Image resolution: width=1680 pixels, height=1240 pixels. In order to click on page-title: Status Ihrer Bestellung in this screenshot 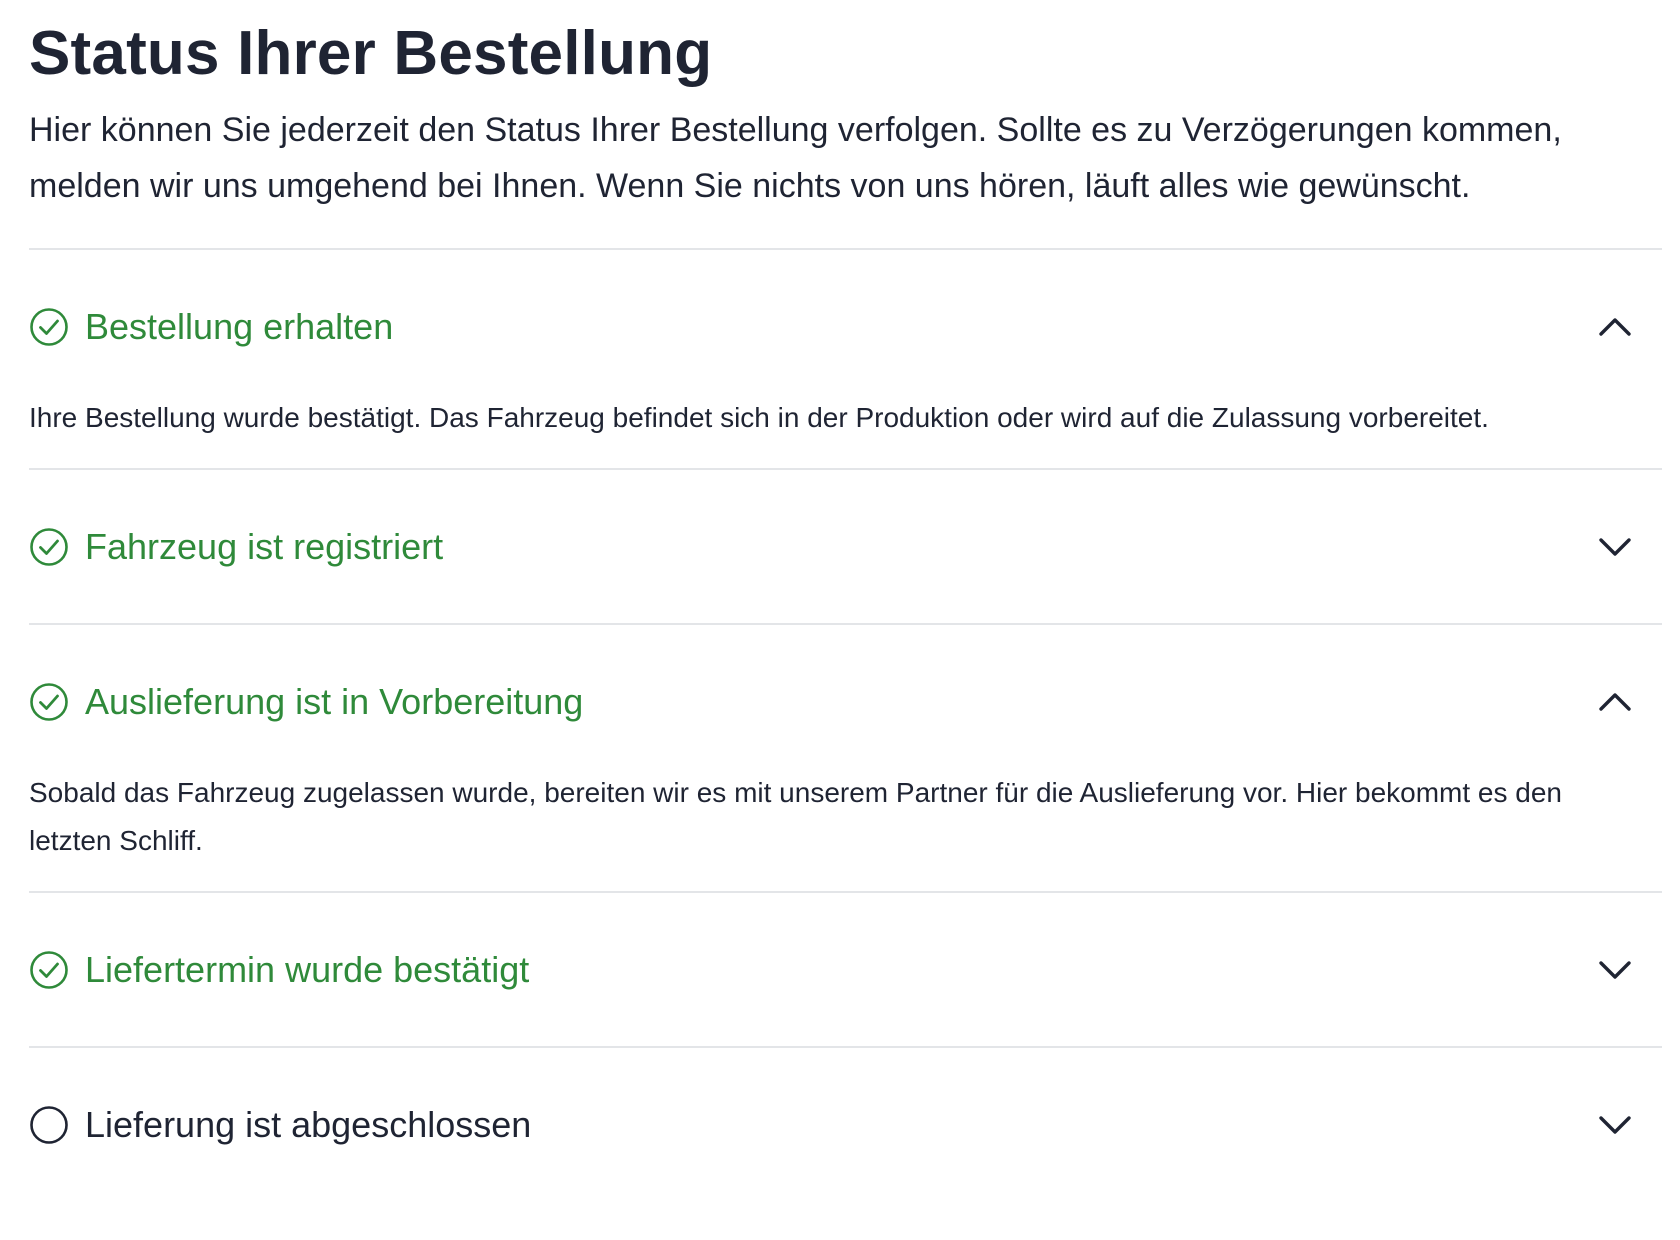, I will do `click(371, 53)`.